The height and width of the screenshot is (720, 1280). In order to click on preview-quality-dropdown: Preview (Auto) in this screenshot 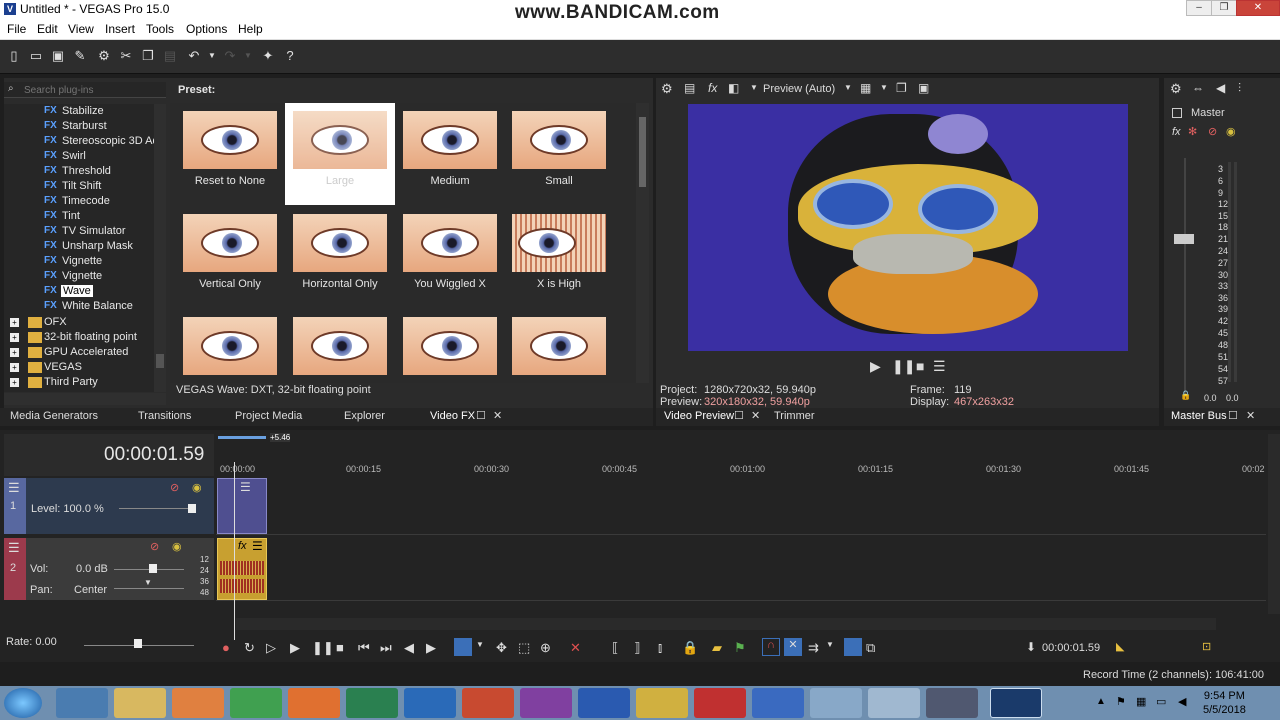, I will do `click(799, 89)`.